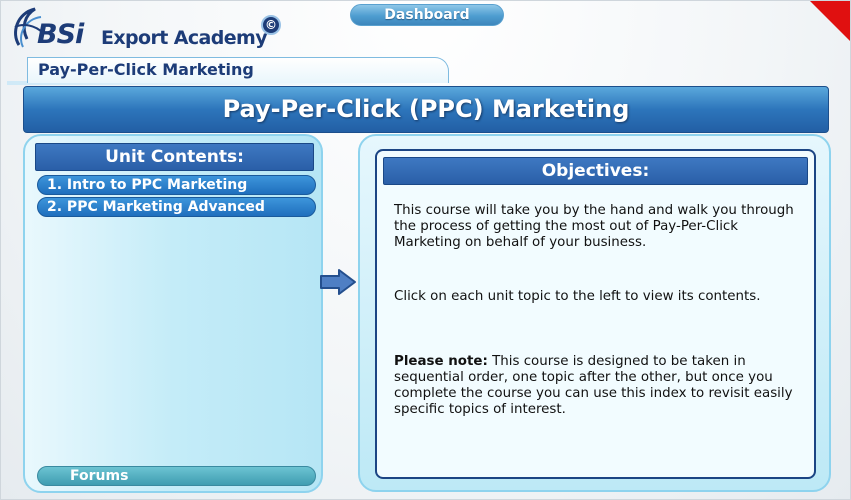 The width and height of the screenshot is (851, 500). Describe the element at coordinates (238, 70) in the screenshot. I see `breadcrumb: Pay-Per-Click Marketing` at that location.